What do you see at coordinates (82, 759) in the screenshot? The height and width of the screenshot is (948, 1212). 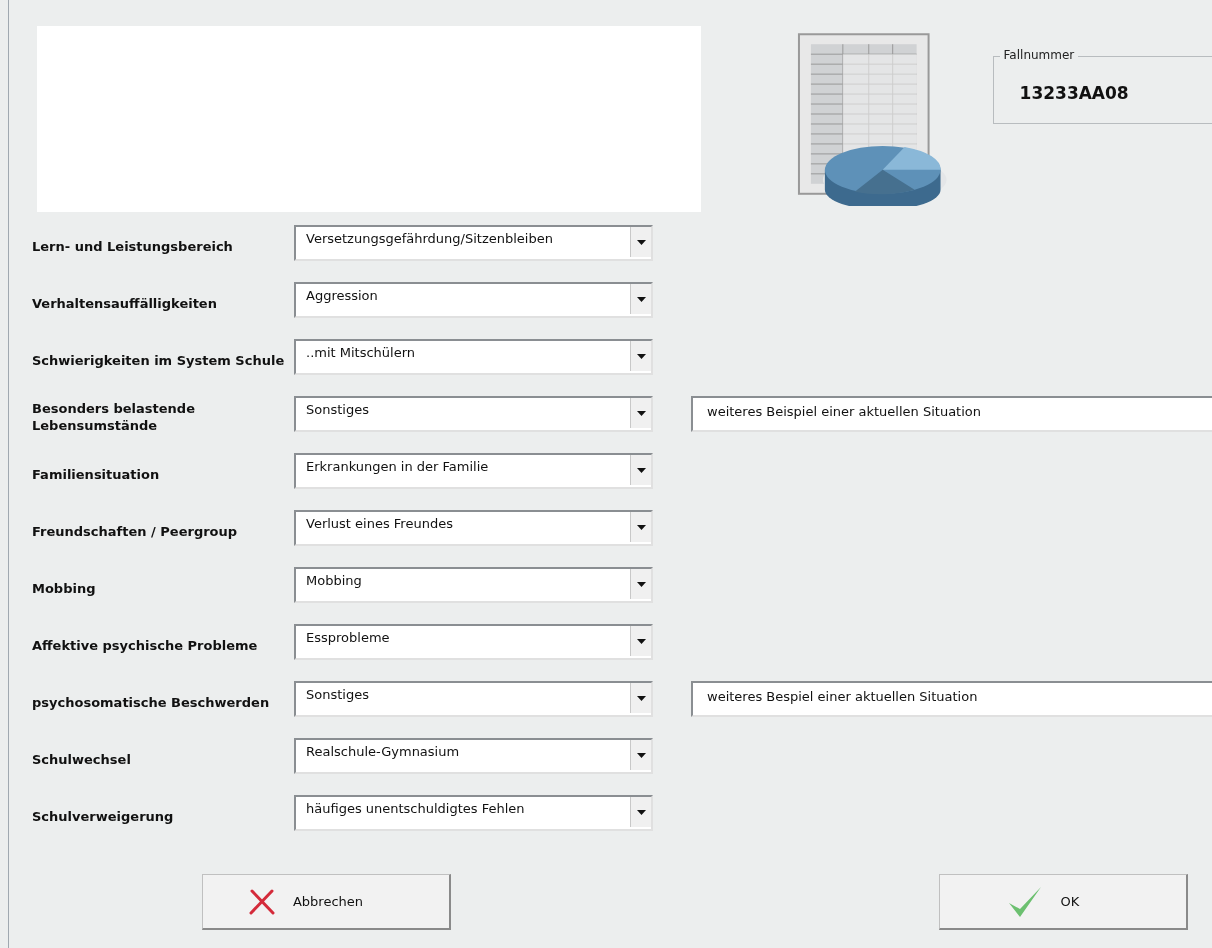 I see `field-label: Schulwechsel` at bounding box center [82, 759].